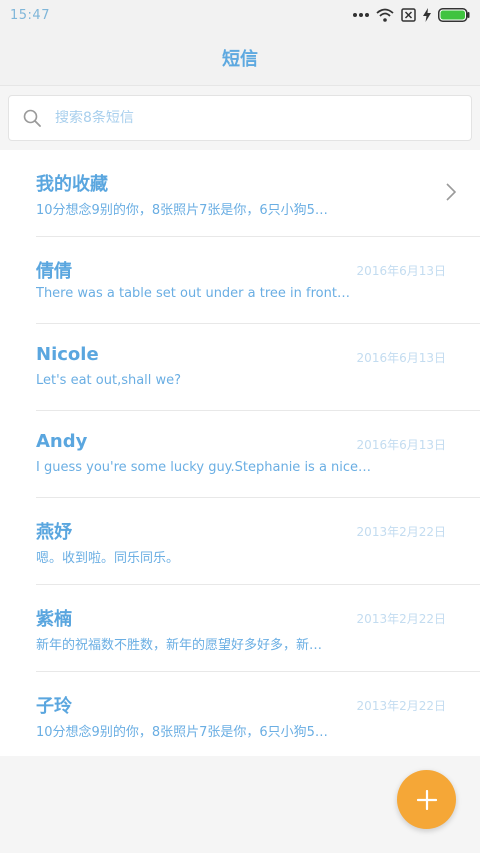 The height and width of the screenshot is (853, 480). What do you see at coordinates (54, 619) in the screenshot?
I see `contact-name: 紫楠` at bounding box center [54, 619].